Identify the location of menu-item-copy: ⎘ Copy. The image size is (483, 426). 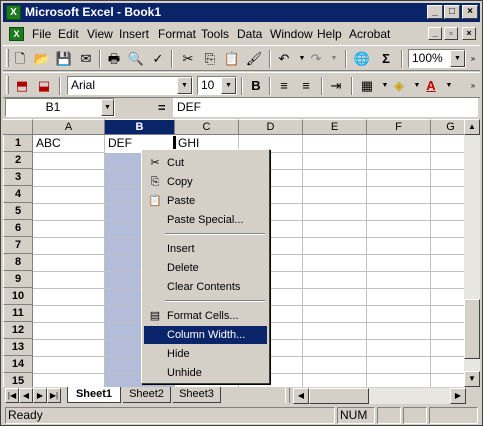
(205, 182).